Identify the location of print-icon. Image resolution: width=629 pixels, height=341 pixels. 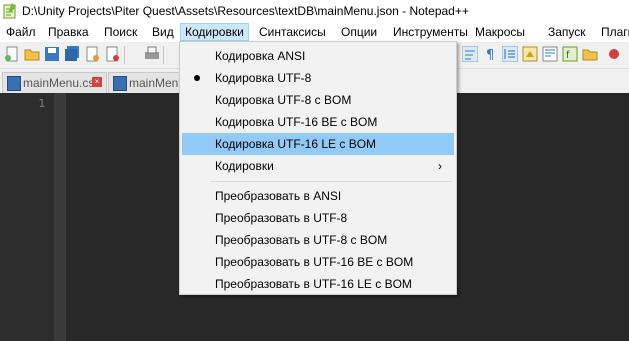
(152, 54).